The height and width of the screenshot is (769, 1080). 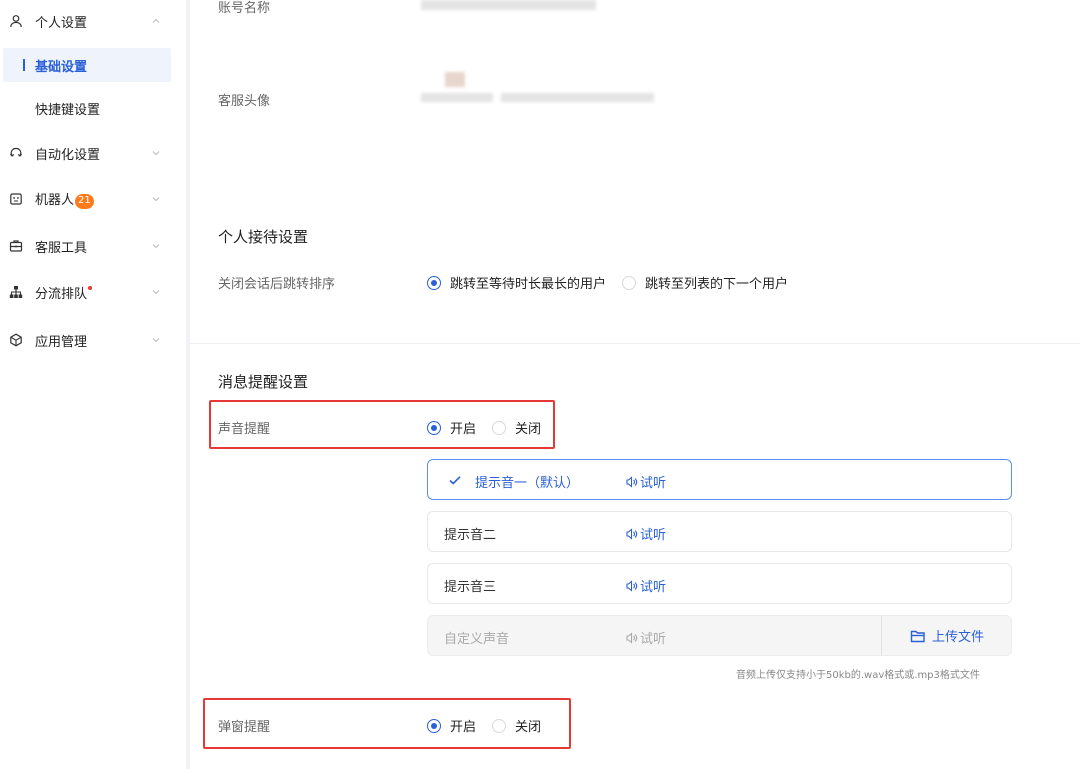 What do you see at coordinates (527, 483) in the screenshot?
I see `sound-name: 提示音一（默认）` at bounding box center [527, 483].